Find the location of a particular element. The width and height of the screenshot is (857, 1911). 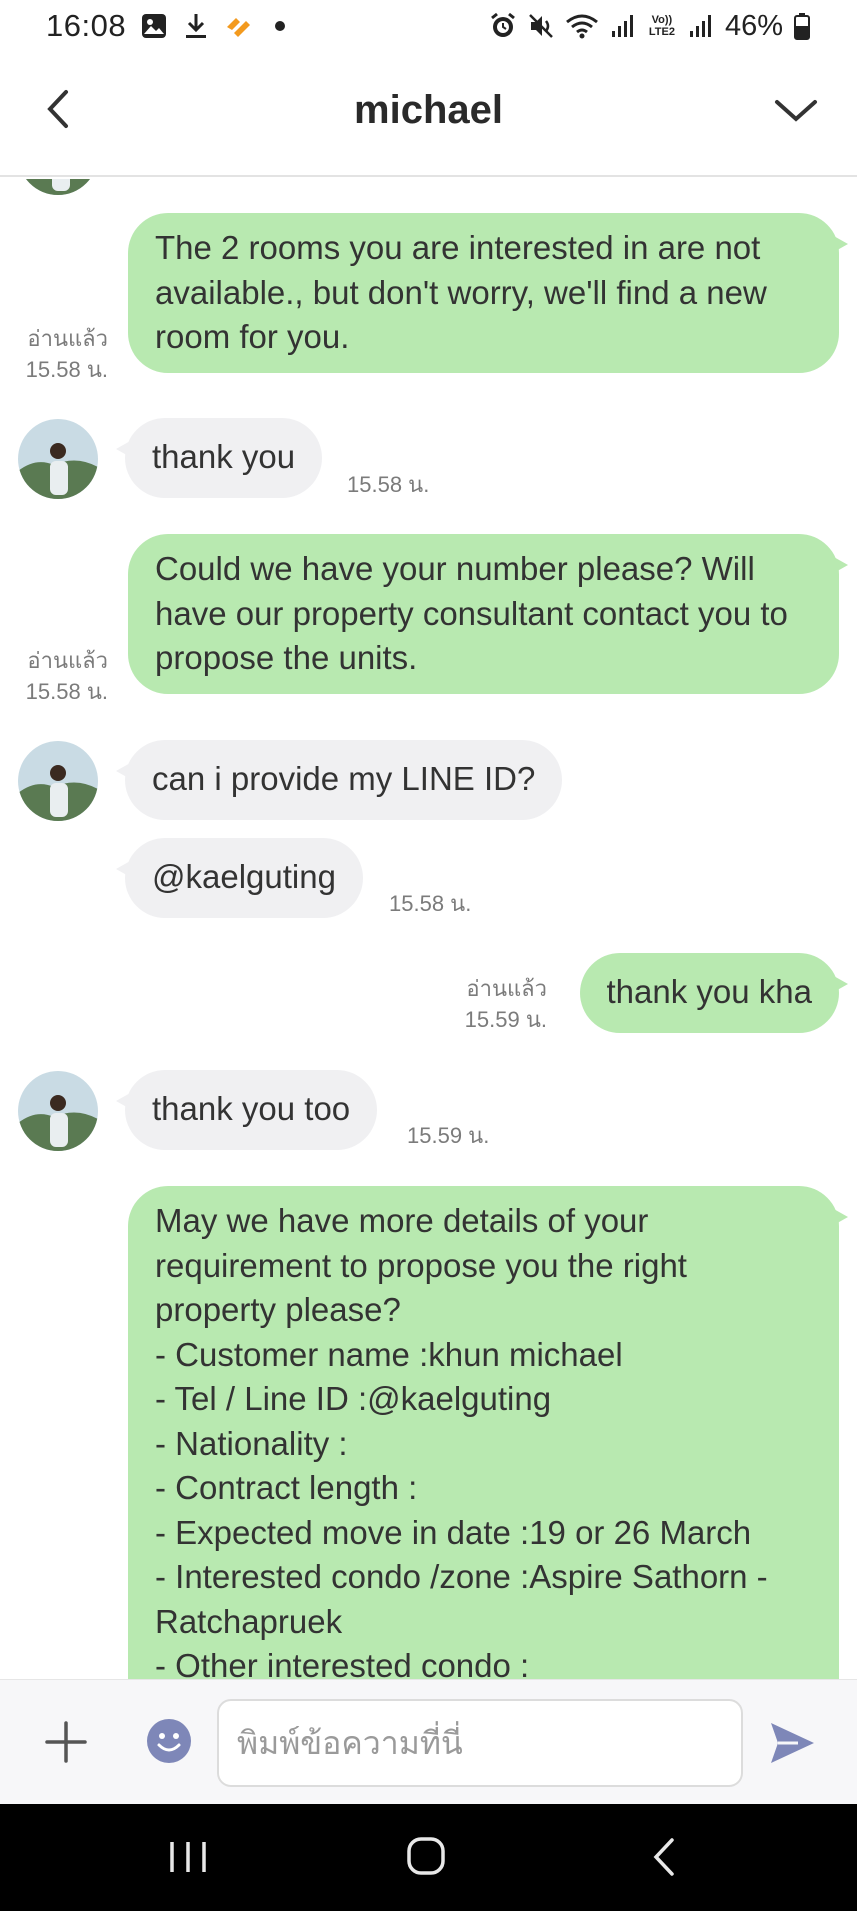

message-line: property please? is located at coordinates (278, 1309).